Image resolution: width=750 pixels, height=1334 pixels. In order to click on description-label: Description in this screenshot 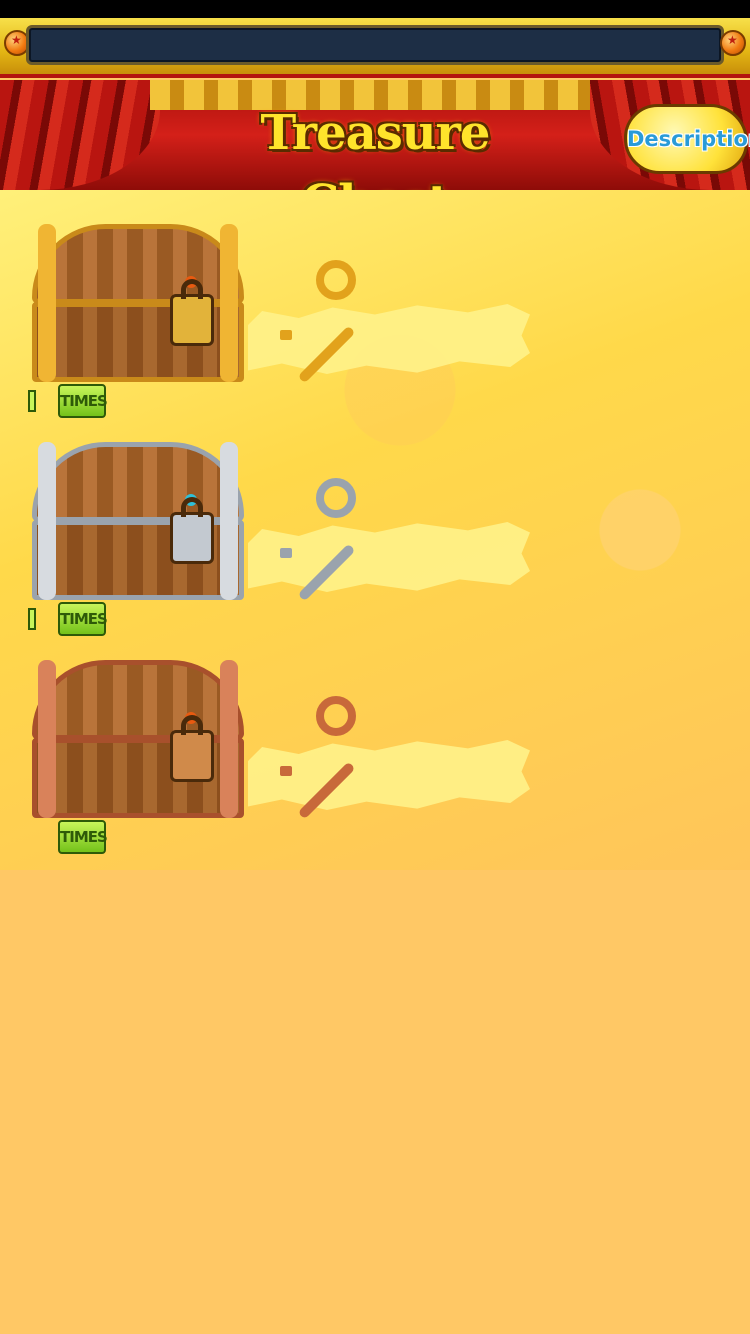, I will do `click(688, 139)`.